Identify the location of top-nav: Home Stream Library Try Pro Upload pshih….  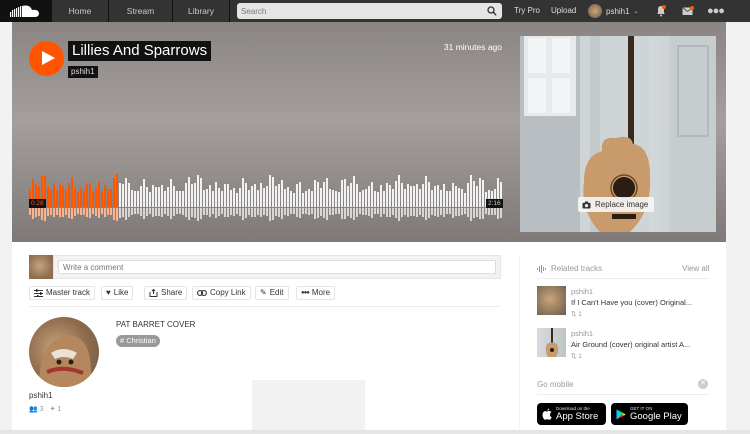
(375, 11).